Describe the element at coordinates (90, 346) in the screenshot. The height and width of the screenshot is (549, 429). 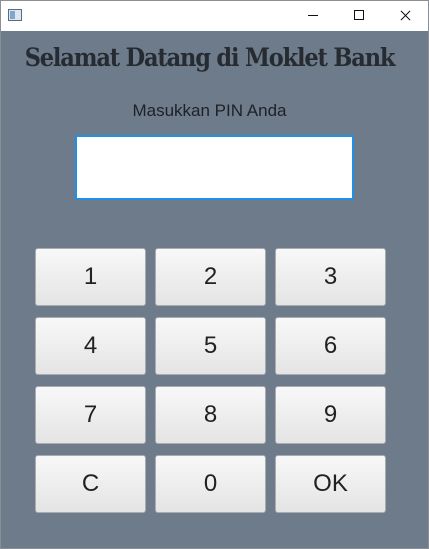
I see `key-4-button: 4` at that location.